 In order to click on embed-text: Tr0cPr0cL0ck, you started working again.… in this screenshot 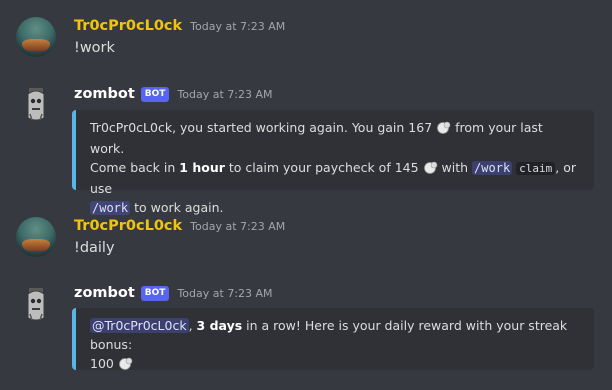, I will do `click(261, 127)`.